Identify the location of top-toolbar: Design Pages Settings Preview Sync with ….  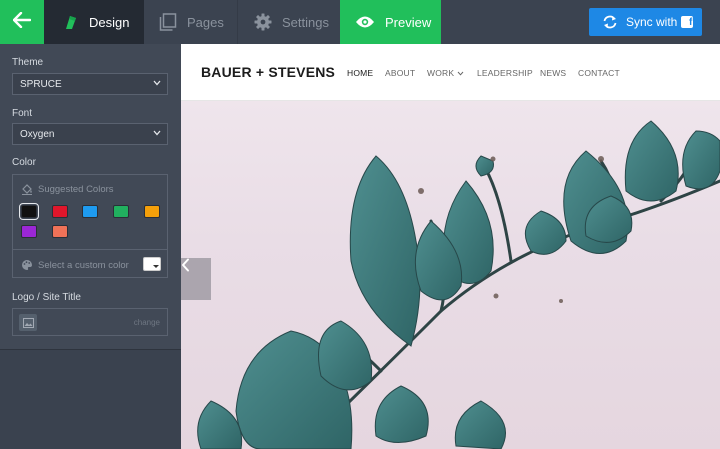
(360, 22).